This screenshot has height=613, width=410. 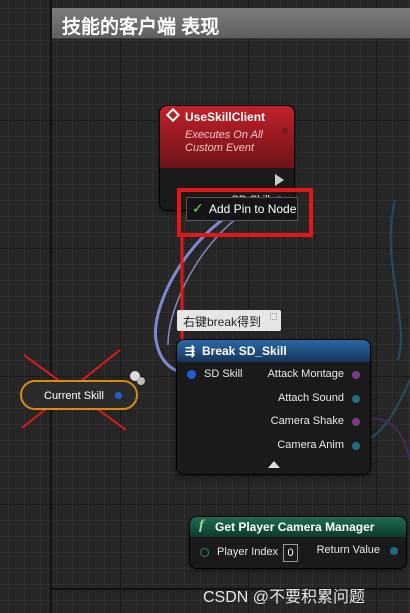 I want to click on break-node-title: Break SD_Skill, so click(x=244, y=351).